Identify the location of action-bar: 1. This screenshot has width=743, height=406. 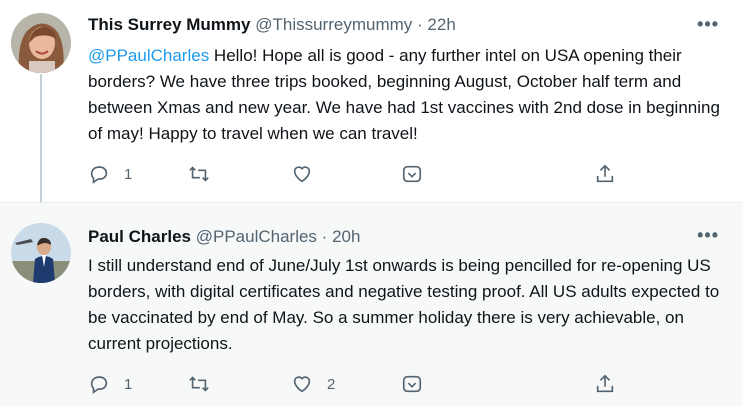
(358, 174).